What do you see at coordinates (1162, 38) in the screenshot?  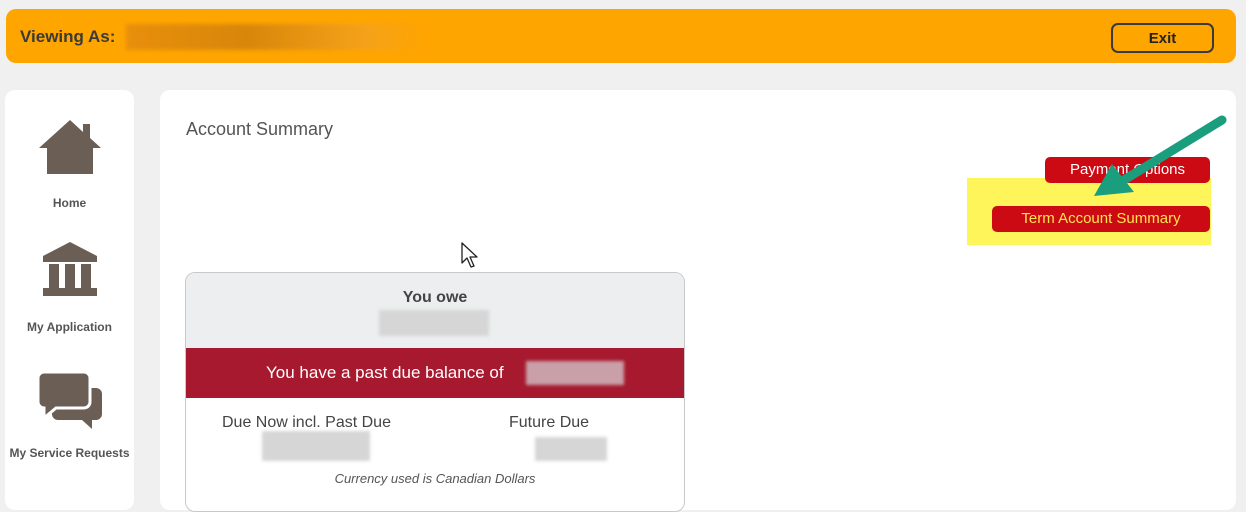 I see `exit-button: Exit` at bounding box center [1162, 38].